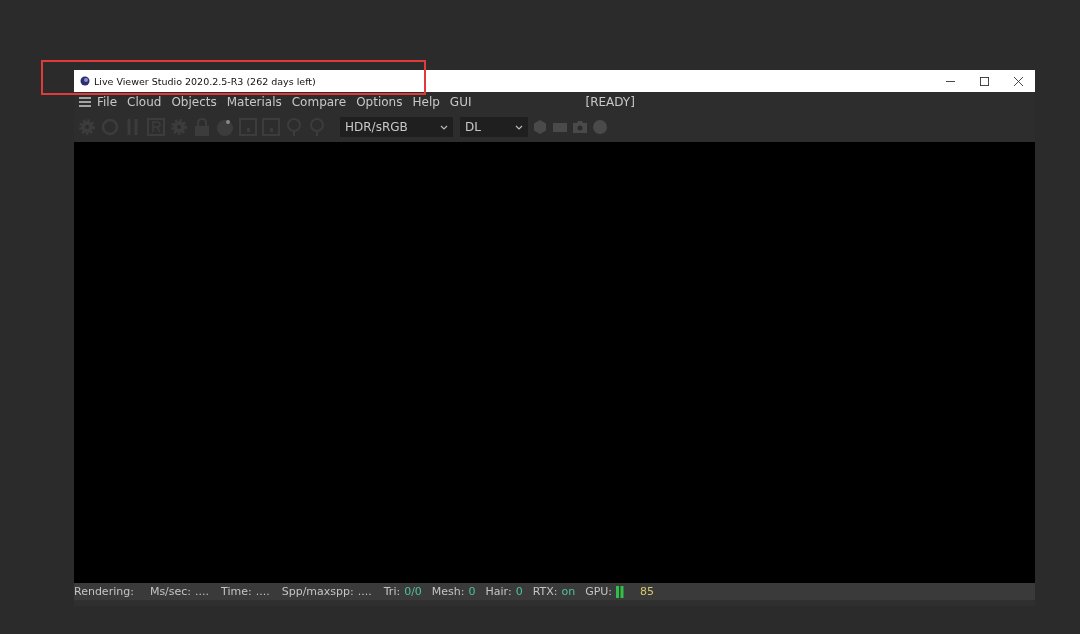 The image size is (1080, 634). What do you see at coordinates (494, 127) in the screenshot?
I see `dropdown: DL` at bounding box center [494, 127].